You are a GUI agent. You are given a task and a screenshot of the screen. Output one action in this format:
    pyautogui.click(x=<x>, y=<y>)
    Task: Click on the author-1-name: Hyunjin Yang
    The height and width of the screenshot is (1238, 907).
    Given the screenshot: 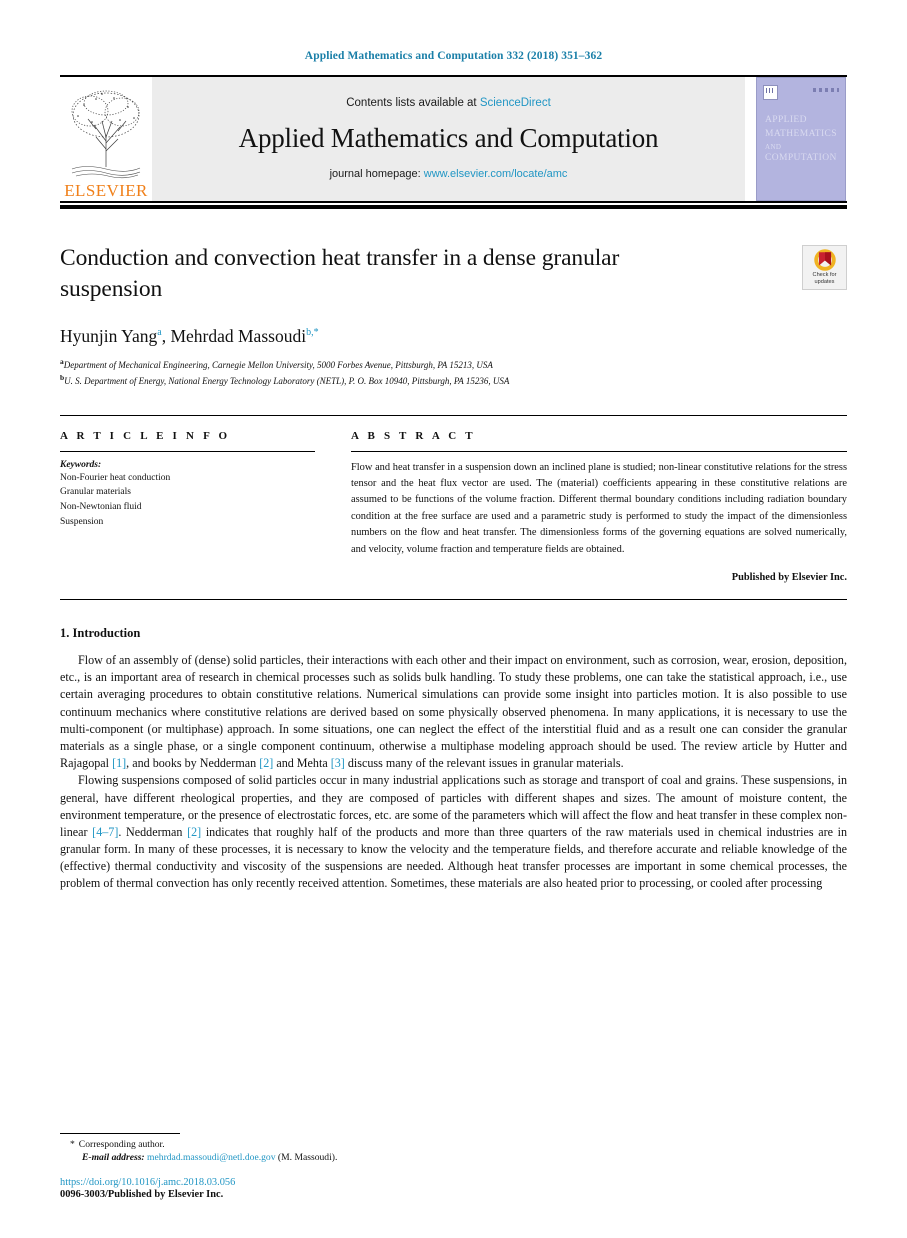 What is the action you would take?
    pyautogui.click(x=109, y=335)
    